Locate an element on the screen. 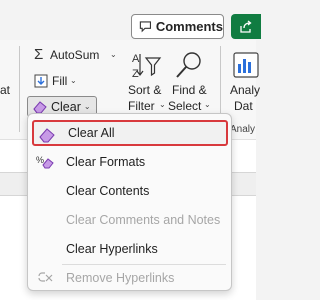 The width and height of the screenshot is (320, 300). fill-label: Fill is located at coordinates (60, 81).